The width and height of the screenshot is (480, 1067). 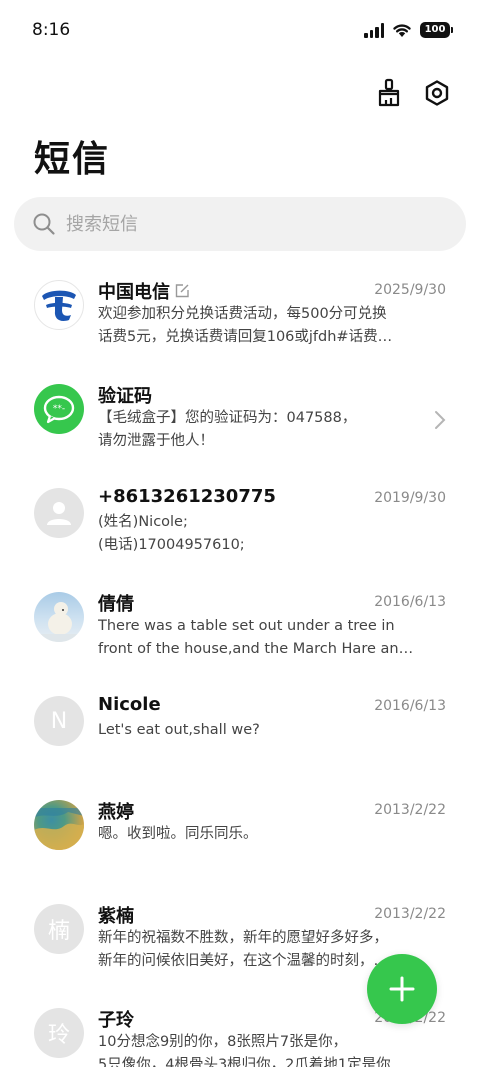 I want to click on avatar: **-, so click(x=59, y=409).